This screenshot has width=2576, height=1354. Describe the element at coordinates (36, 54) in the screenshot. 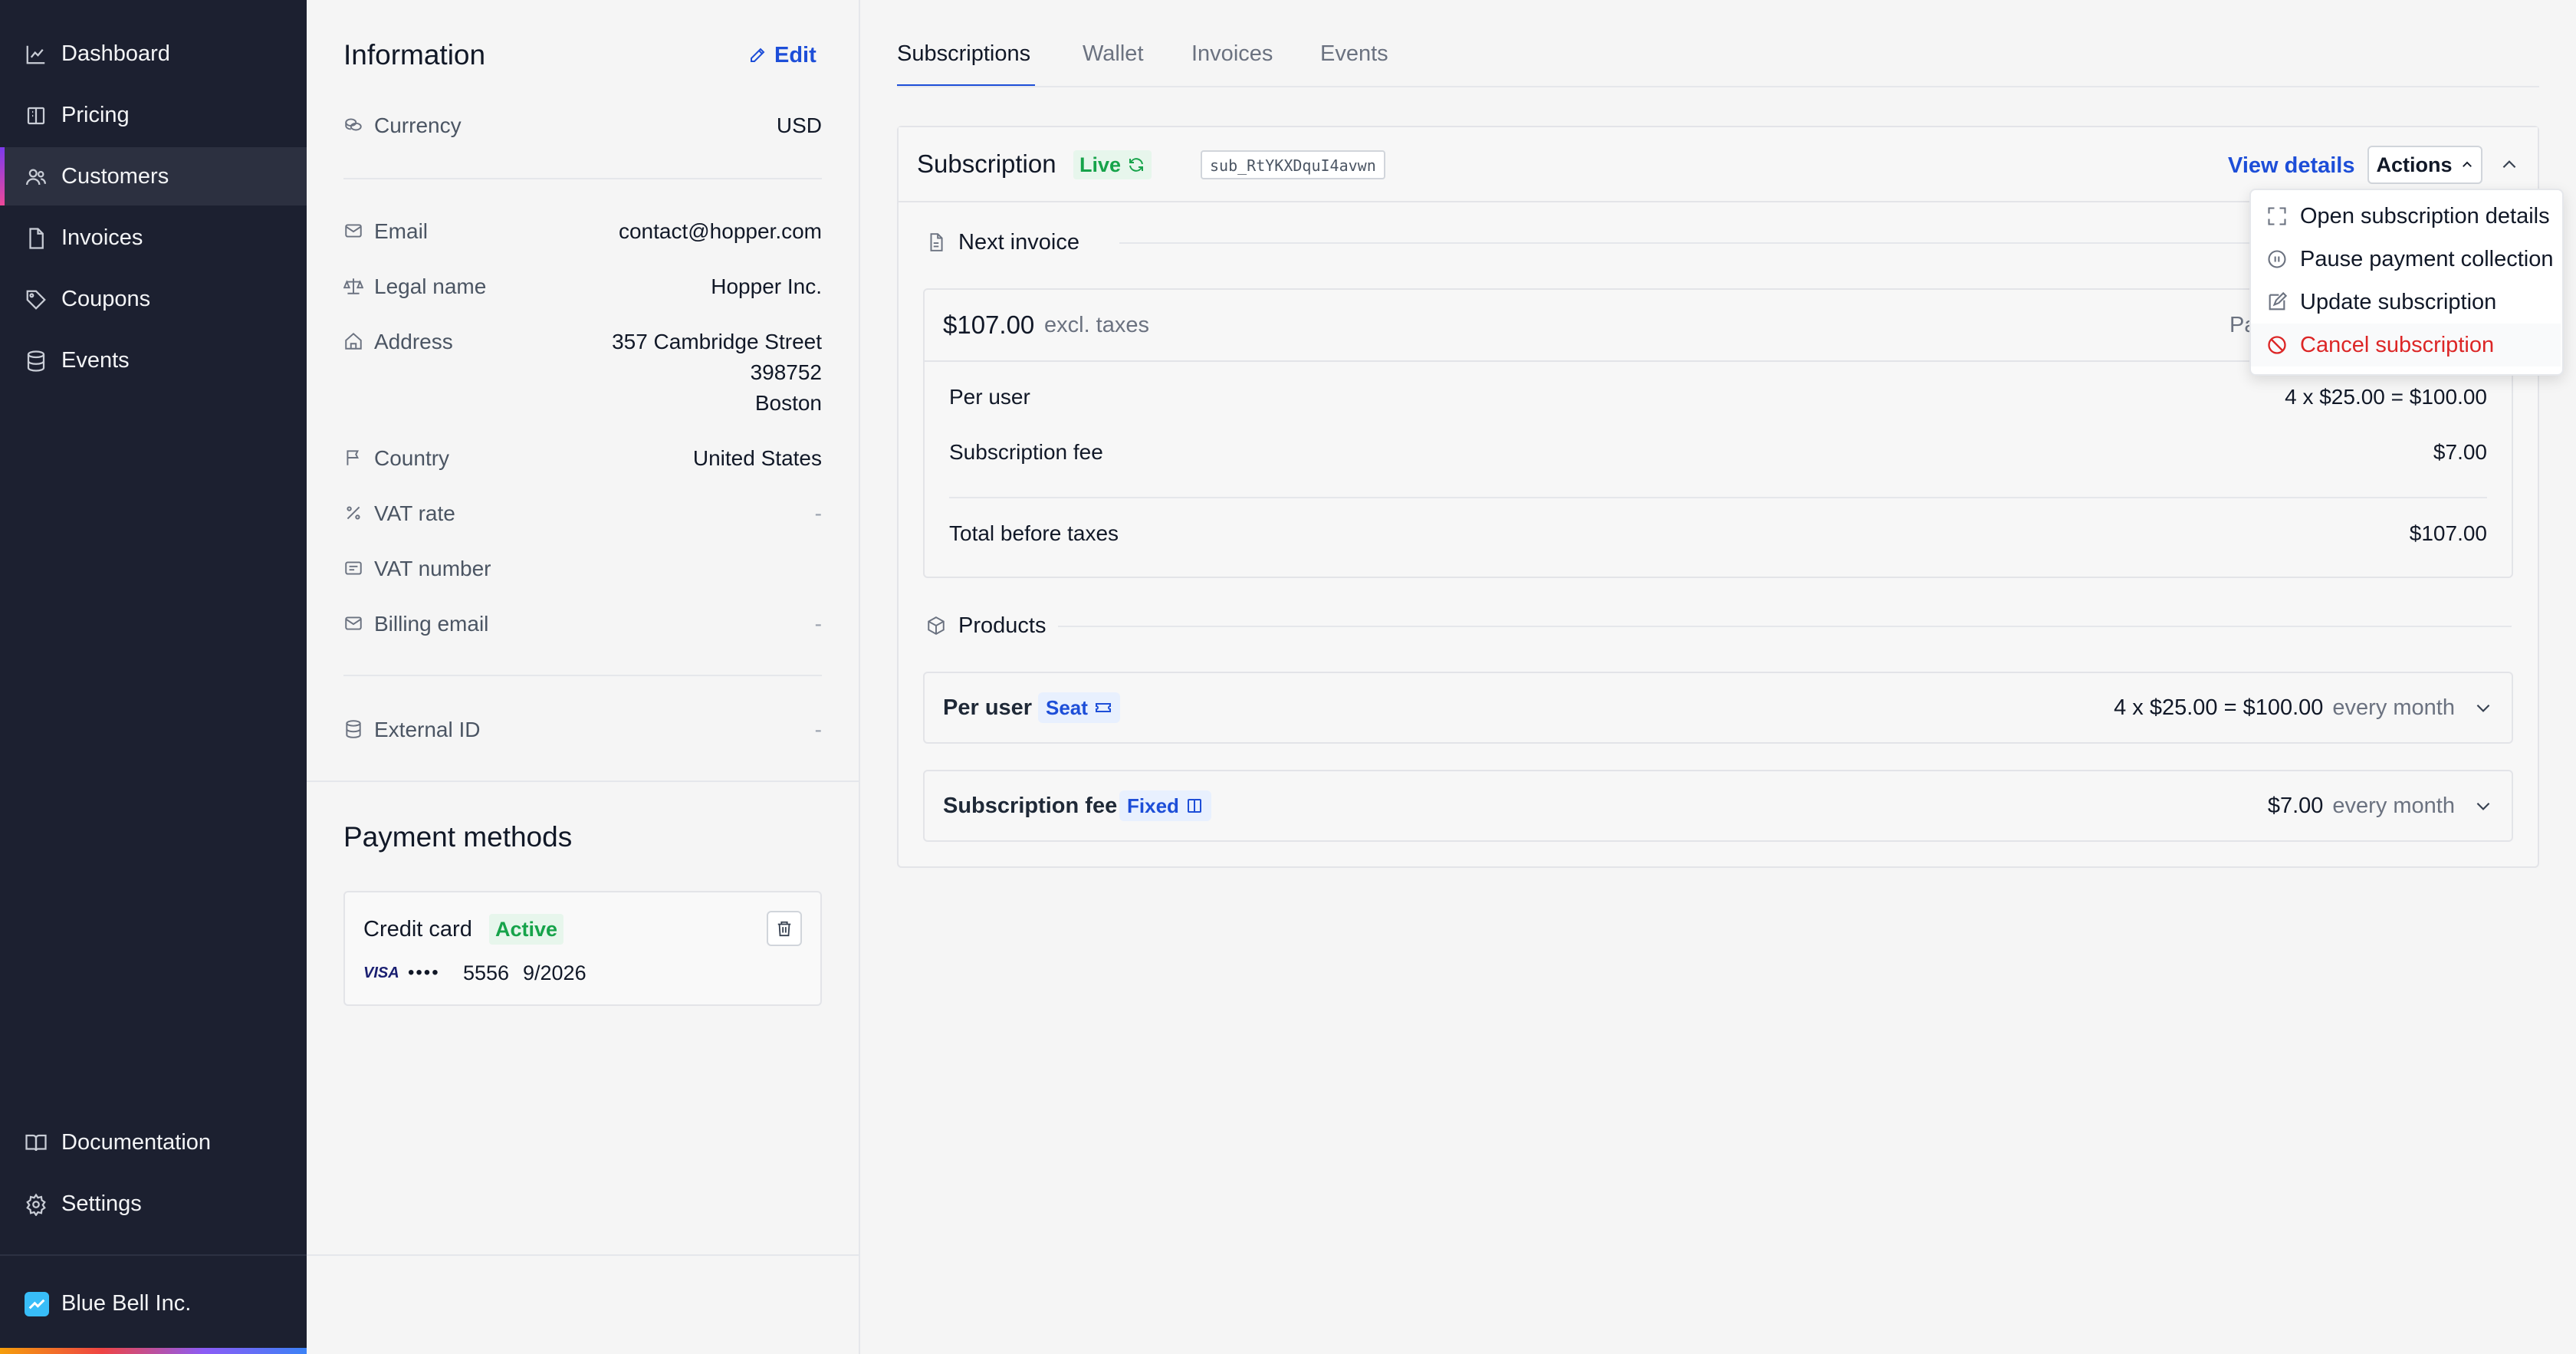

I see `chart-line-icon` at that location.